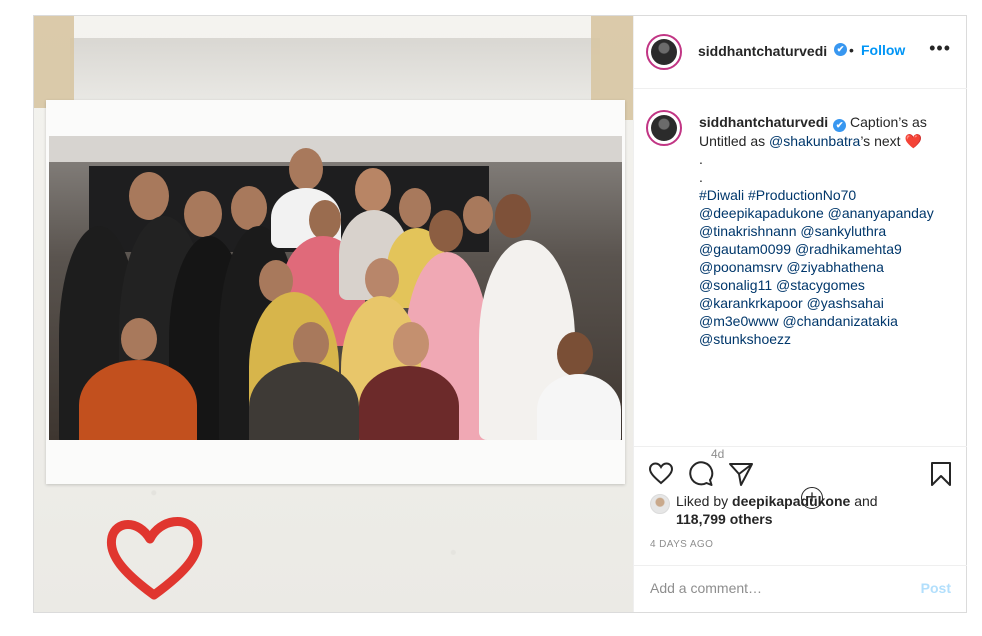 The height and width of the screenshot is (636, 982). Describe the element at coordinates (681, 544) in the screenshot. I see `post-timestamp: 4 DAYS AGO` at that location.